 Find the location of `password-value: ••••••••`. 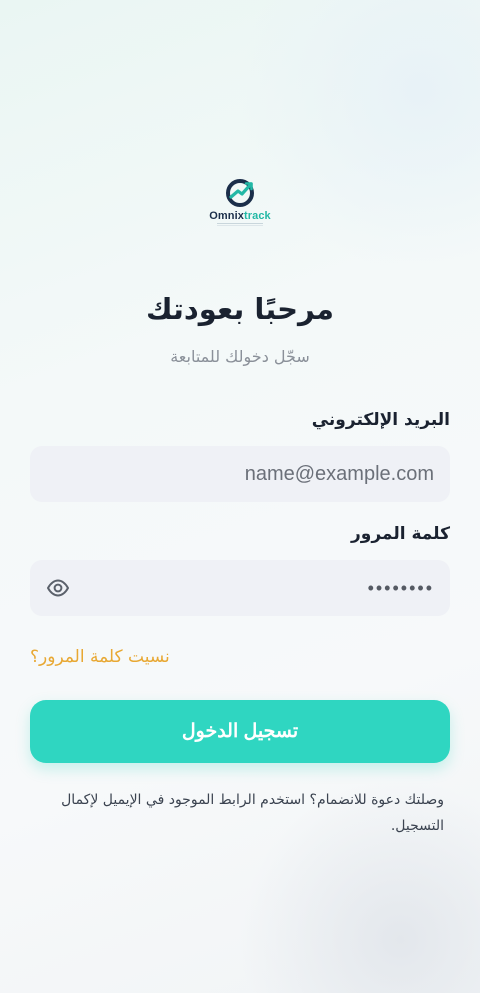

password-value: •••••••• is located at coordinates (400, 587).